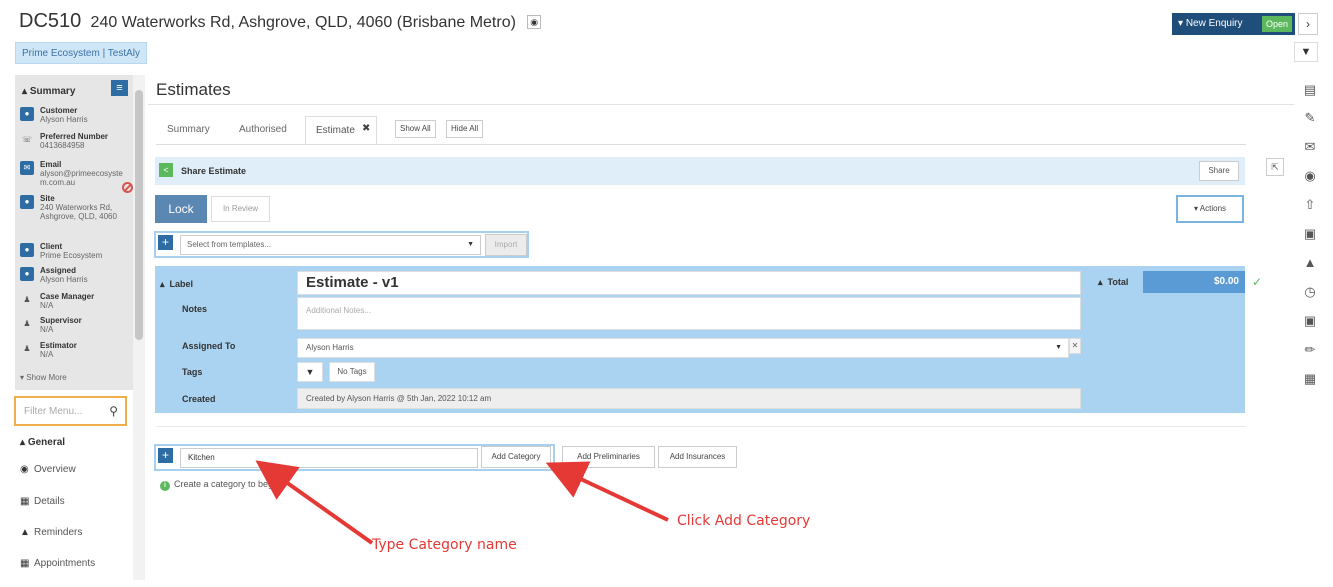 This screenshot has height=587, width=1333. Describe the element at coordinates (1310, 90) in the screenshot. I see `notes-icon: ▤` at that location.